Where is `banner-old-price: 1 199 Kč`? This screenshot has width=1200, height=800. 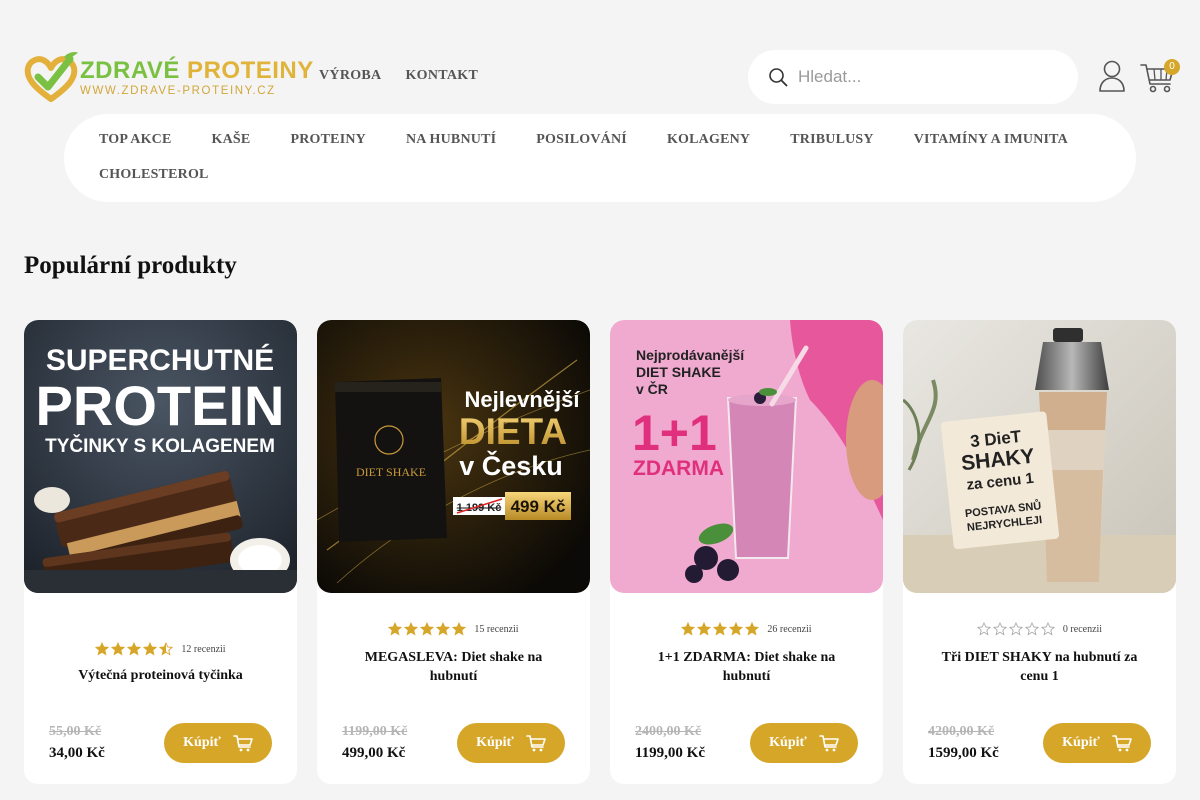 banner-old-price: 1 199 Kč is located at coordinates (479, 508).